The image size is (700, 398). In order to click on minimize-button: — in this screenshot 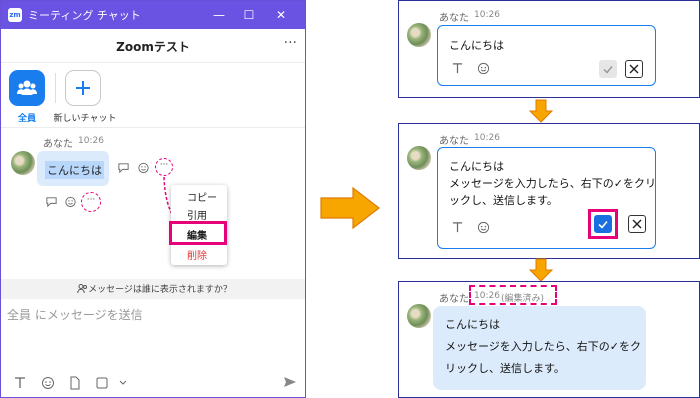, I will do `click(219, 15)`.